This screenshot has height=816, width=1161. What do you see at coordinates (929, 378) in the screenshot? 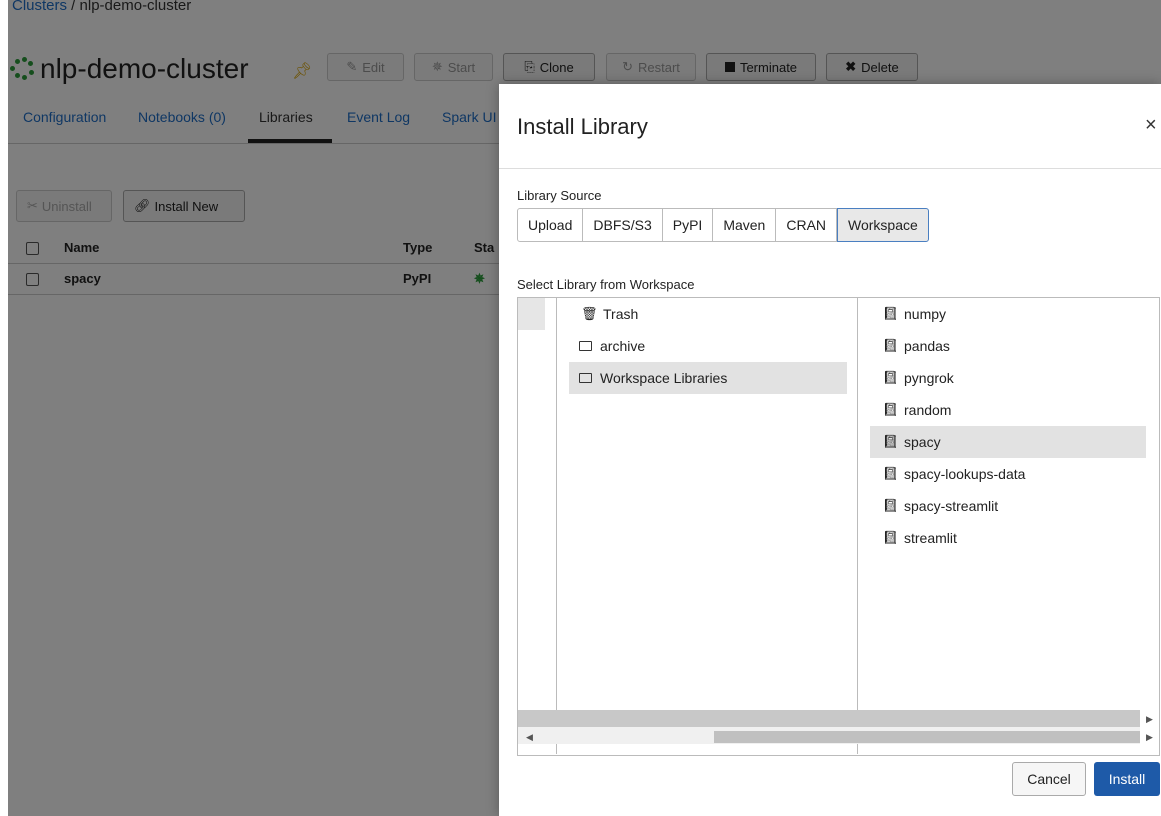
I see `library-label: pyngrok` at bounding box center [929, 378].